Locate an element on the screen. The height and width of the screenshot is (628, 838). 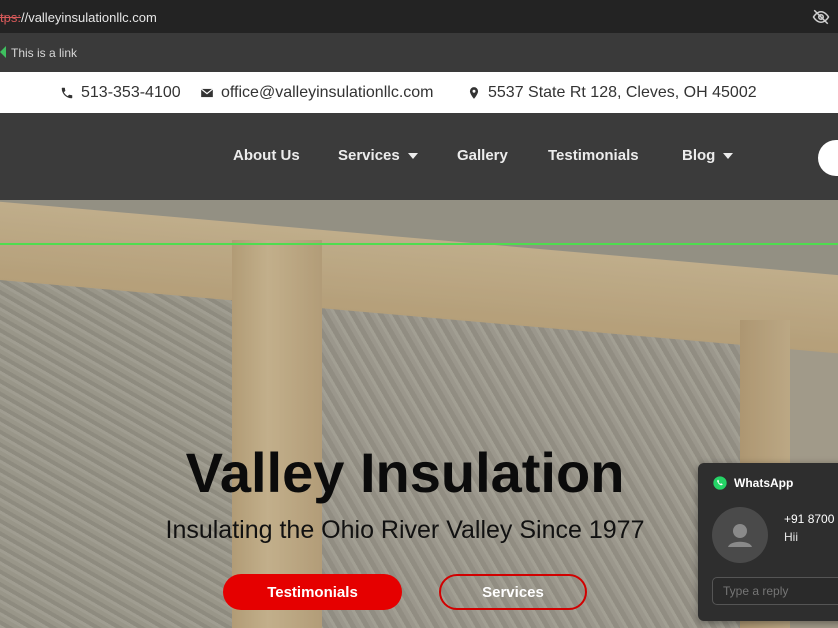
avatar is located at coordinates (740, 535).